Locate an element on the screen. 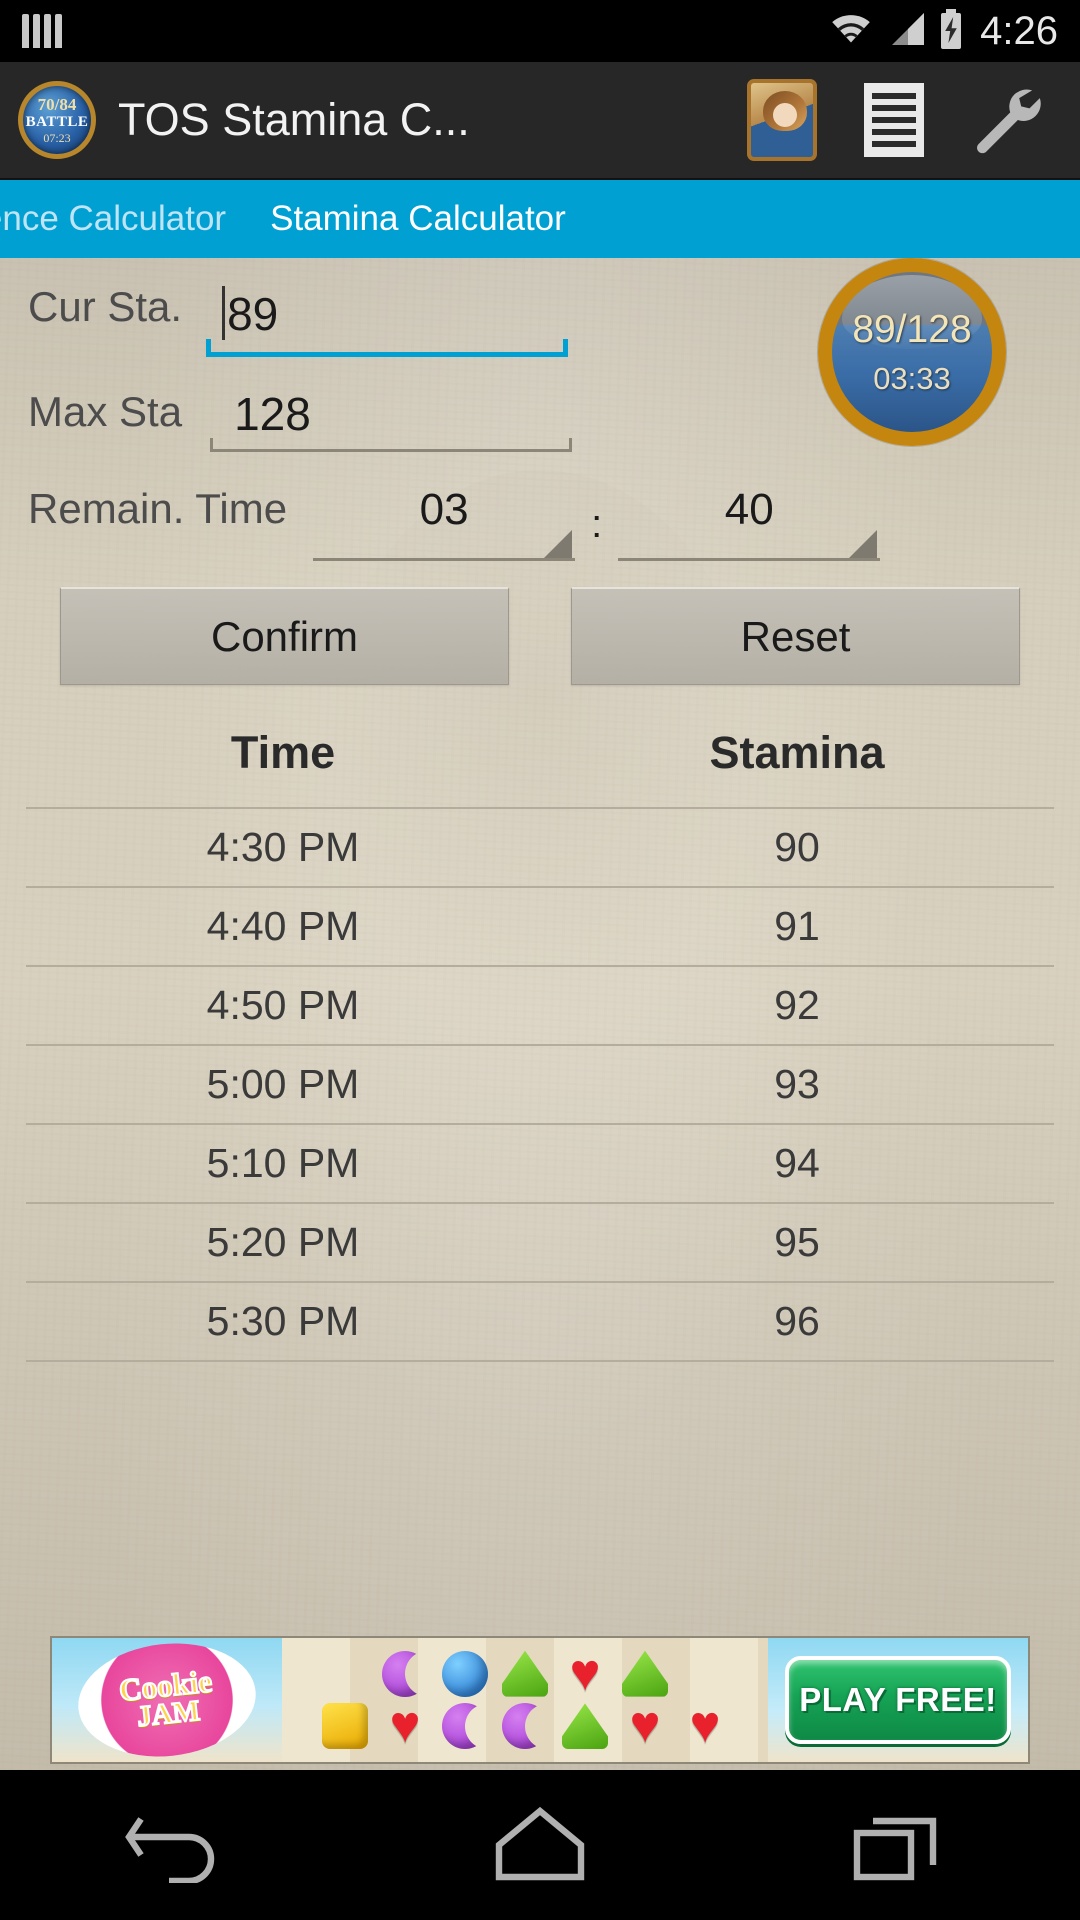 This screenshot has height=1920, width=1080. ad-artwork is located at coordinates (525, 1700).